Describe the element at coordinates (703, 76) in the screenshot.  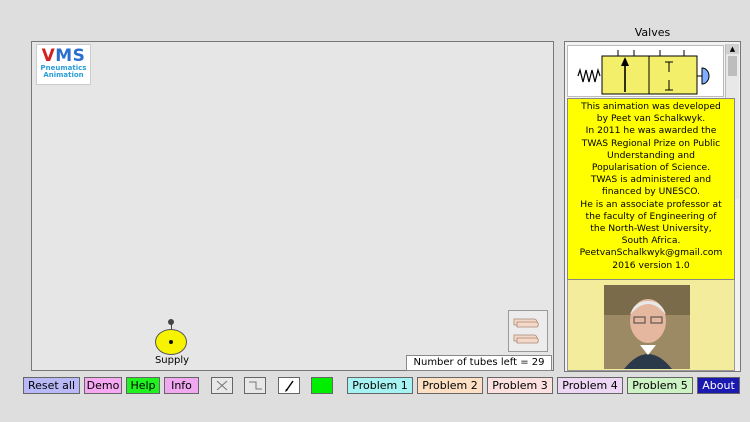
I see `pushbutton-icon` at that location.